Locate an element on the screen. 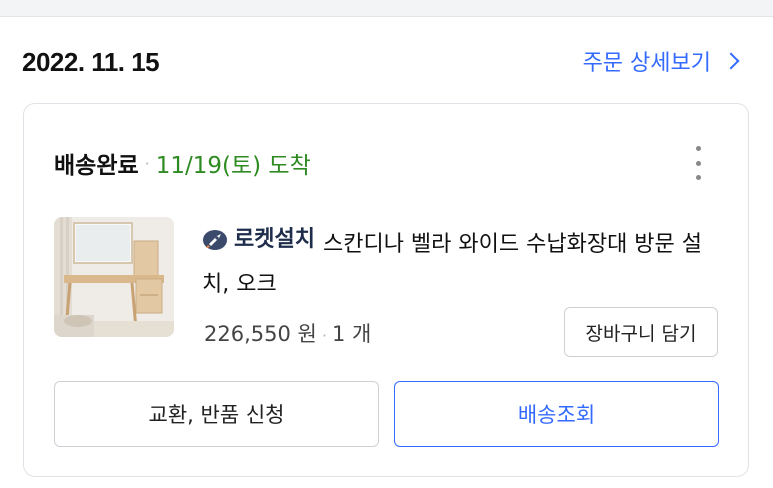 The width and height of the screenshot is (773, 488). order-detail-label: 주문 상세보기 is located at coordinates (646, 63).